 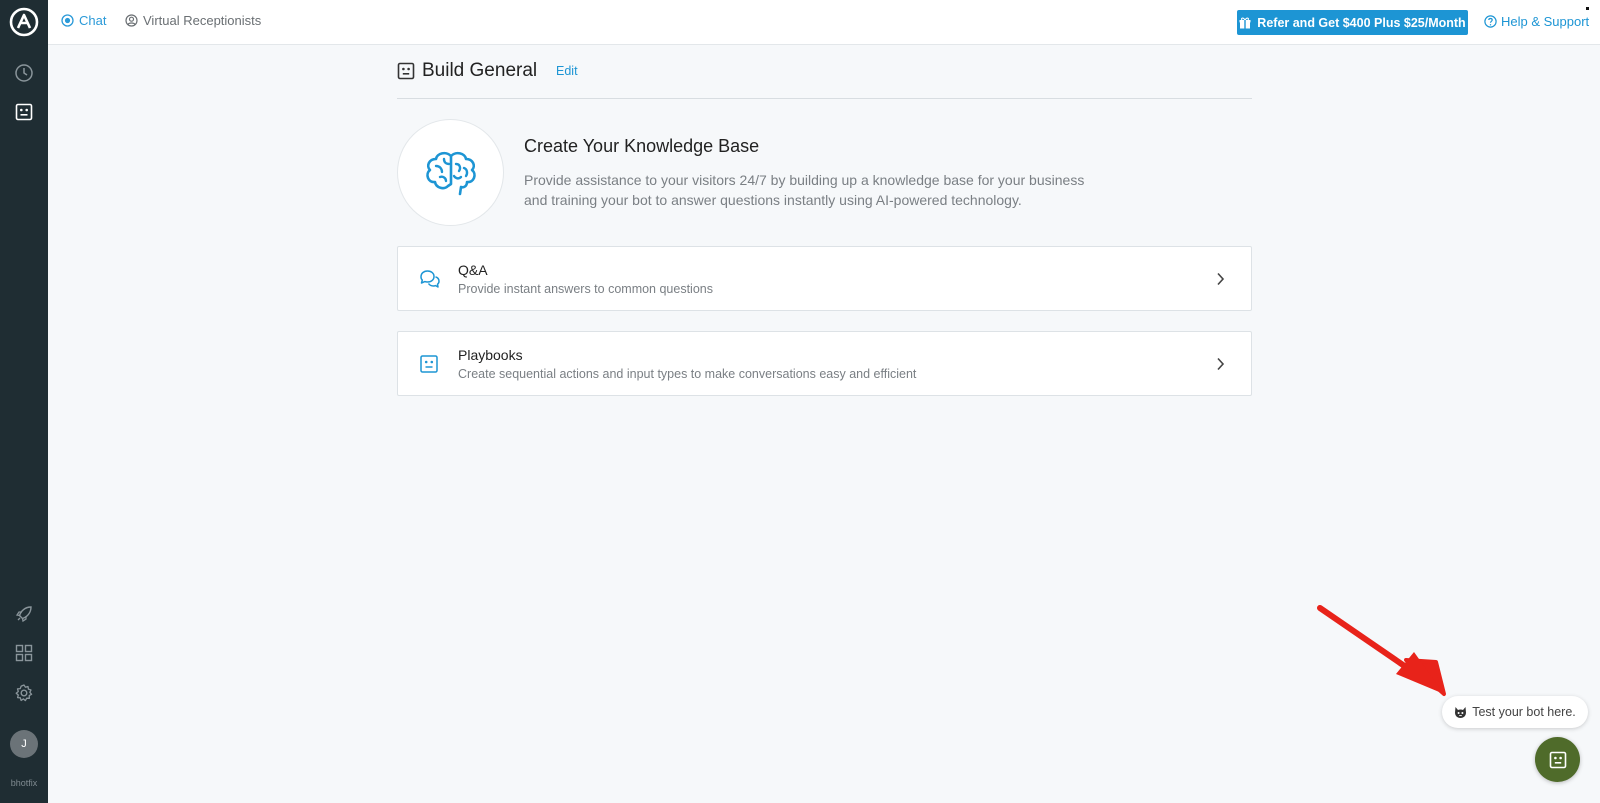 I want to click on help-support-link: Help & Support, so click(x=1536, y=21).